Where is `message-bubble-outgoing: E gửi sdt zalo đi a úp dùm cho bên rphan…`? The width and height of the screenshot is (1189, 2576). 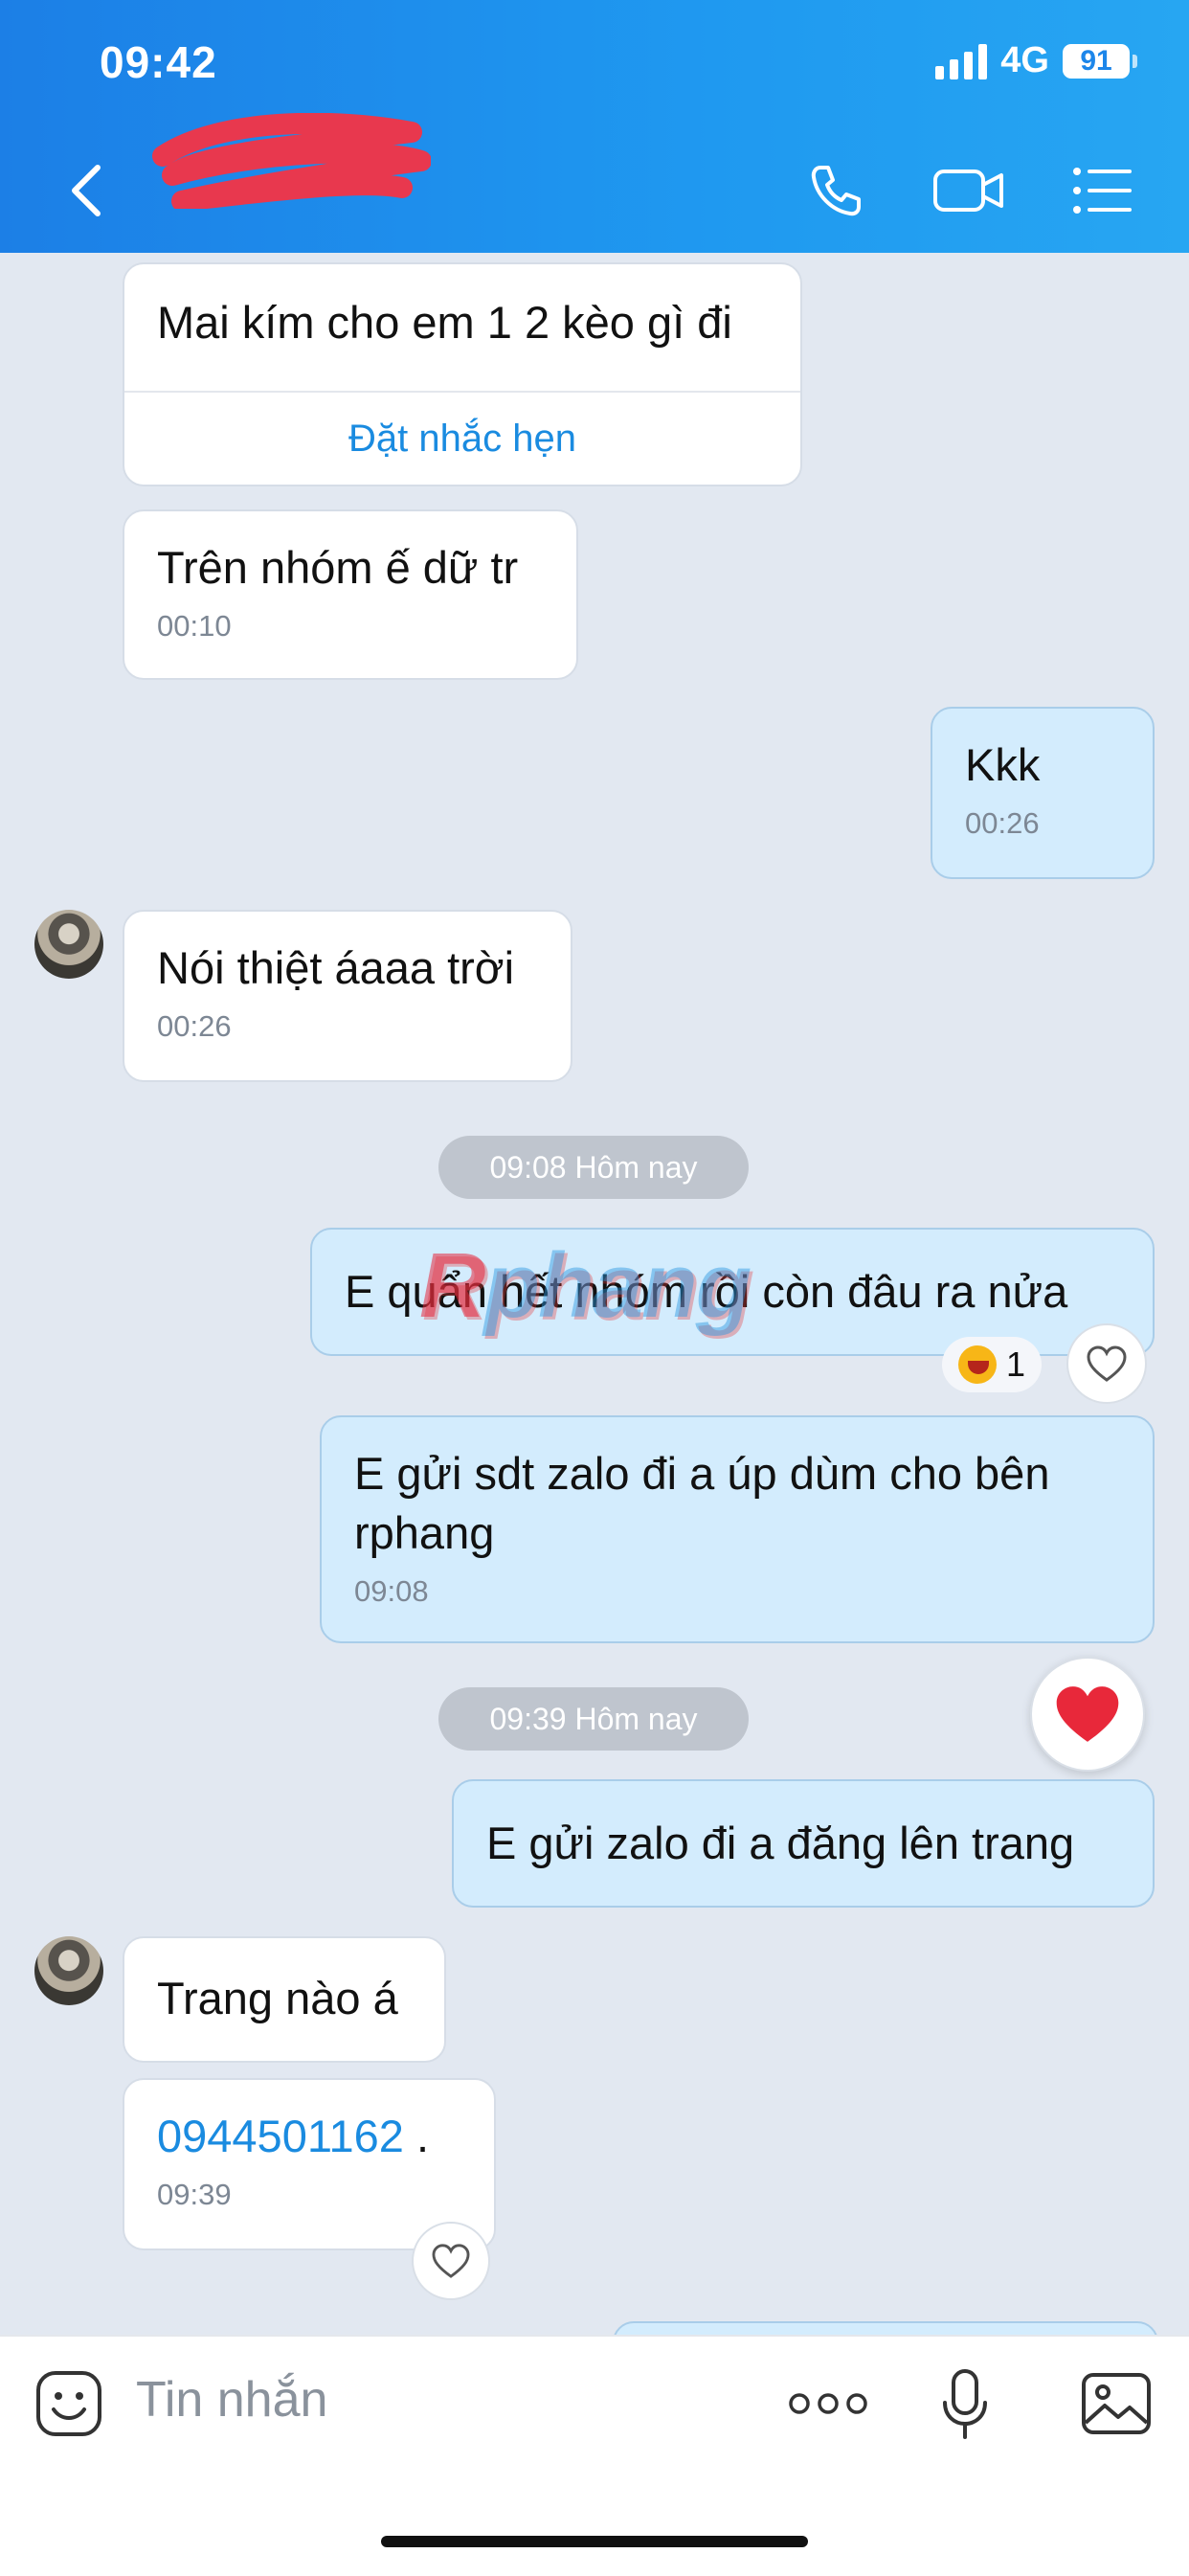
message-bubble-outgoing: E gửi sdt zalo đi a úp dùm cho bên rphan… is located at coordinates (737, 1529).